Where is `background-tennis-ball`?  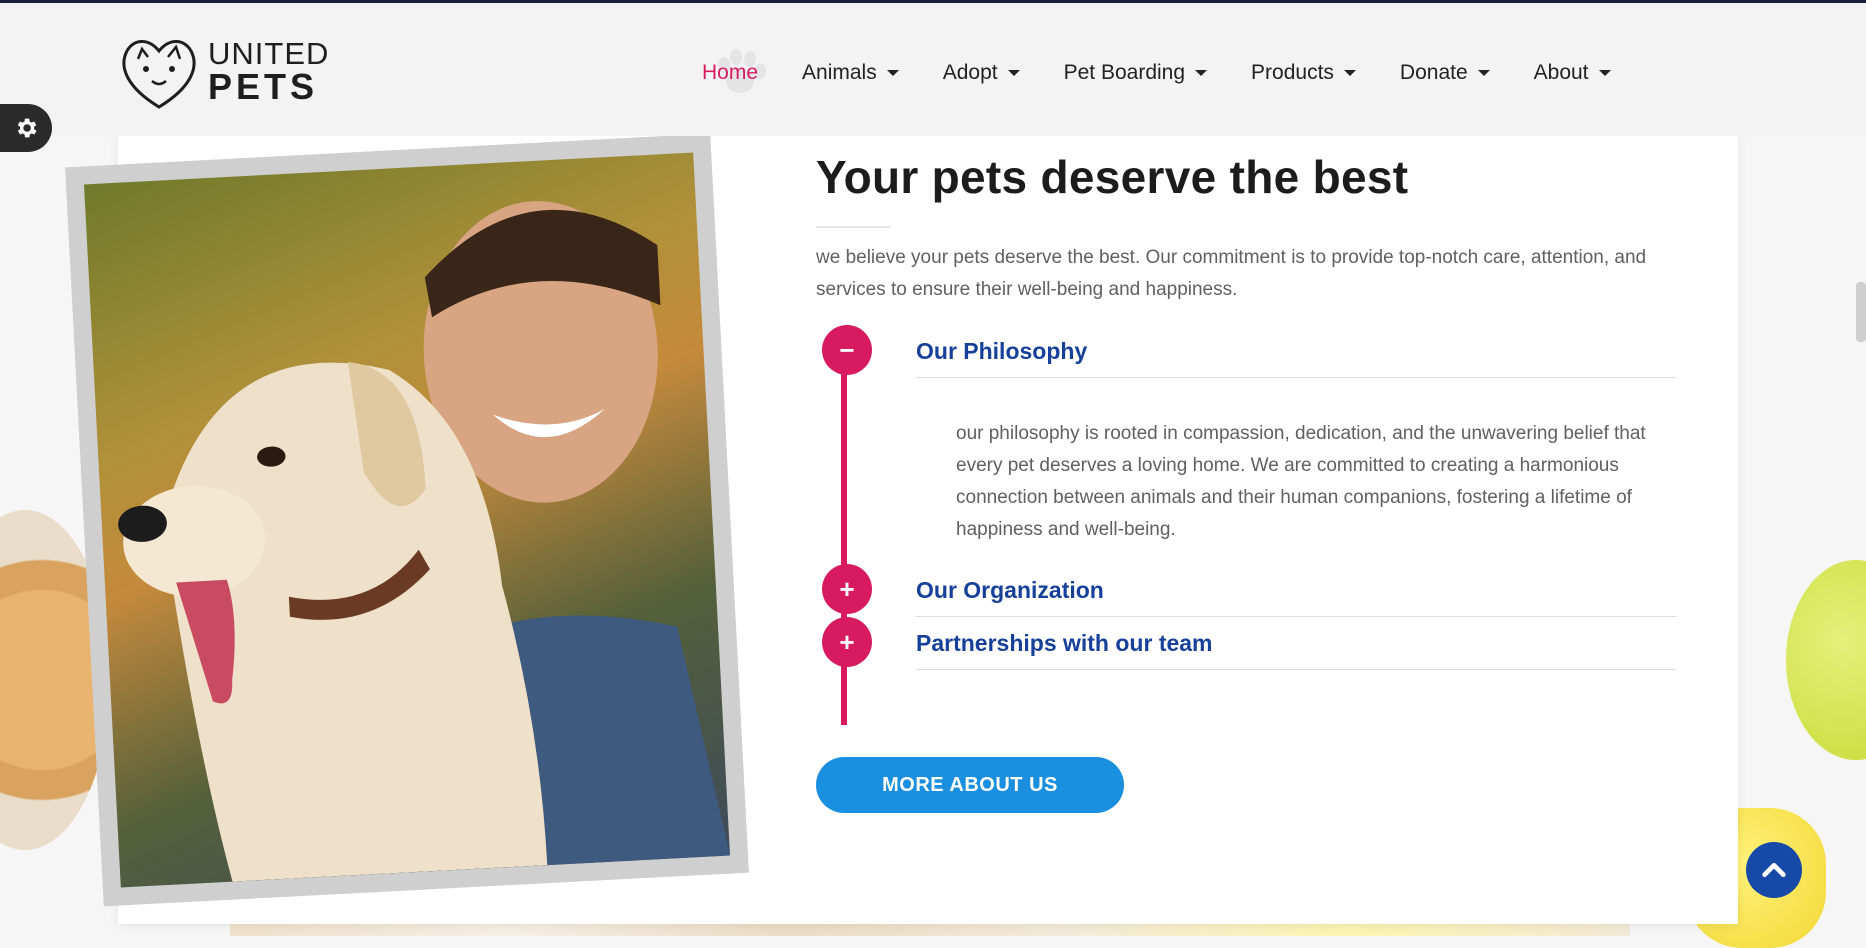 background-tennis-ball is located at coordinates (1826, 660).